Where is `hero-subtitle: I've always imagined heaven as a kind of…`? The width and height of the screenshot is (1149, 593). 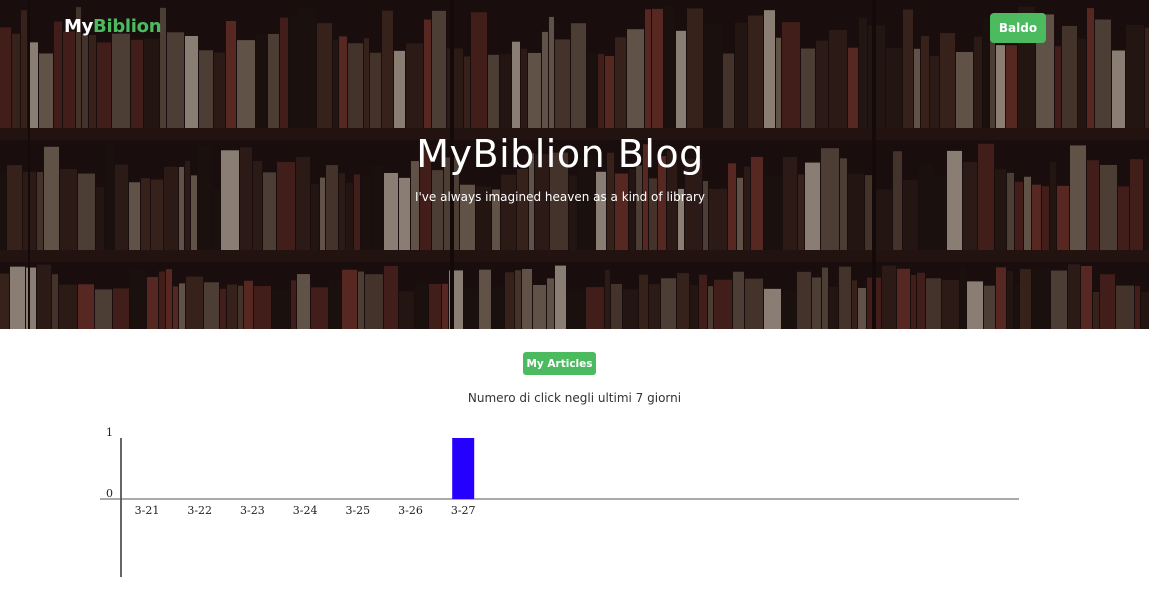 hero-subtitle: I've always imagined heaven as a kind of… is located at coordinates (560, 197).